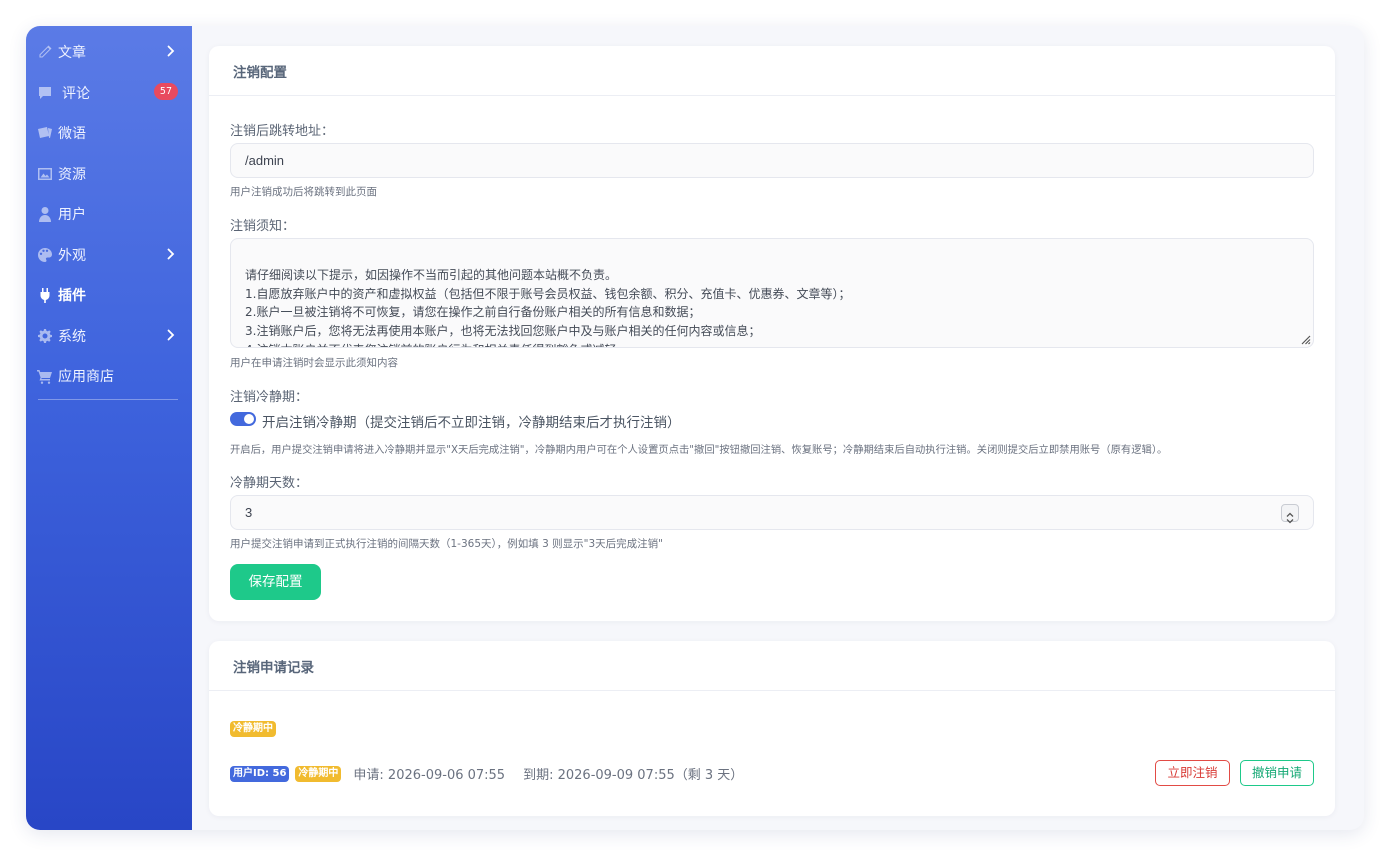 This screenshot has height=856, width=1390. I want to click on status-badge: 冷静期中, so click(318, 773).